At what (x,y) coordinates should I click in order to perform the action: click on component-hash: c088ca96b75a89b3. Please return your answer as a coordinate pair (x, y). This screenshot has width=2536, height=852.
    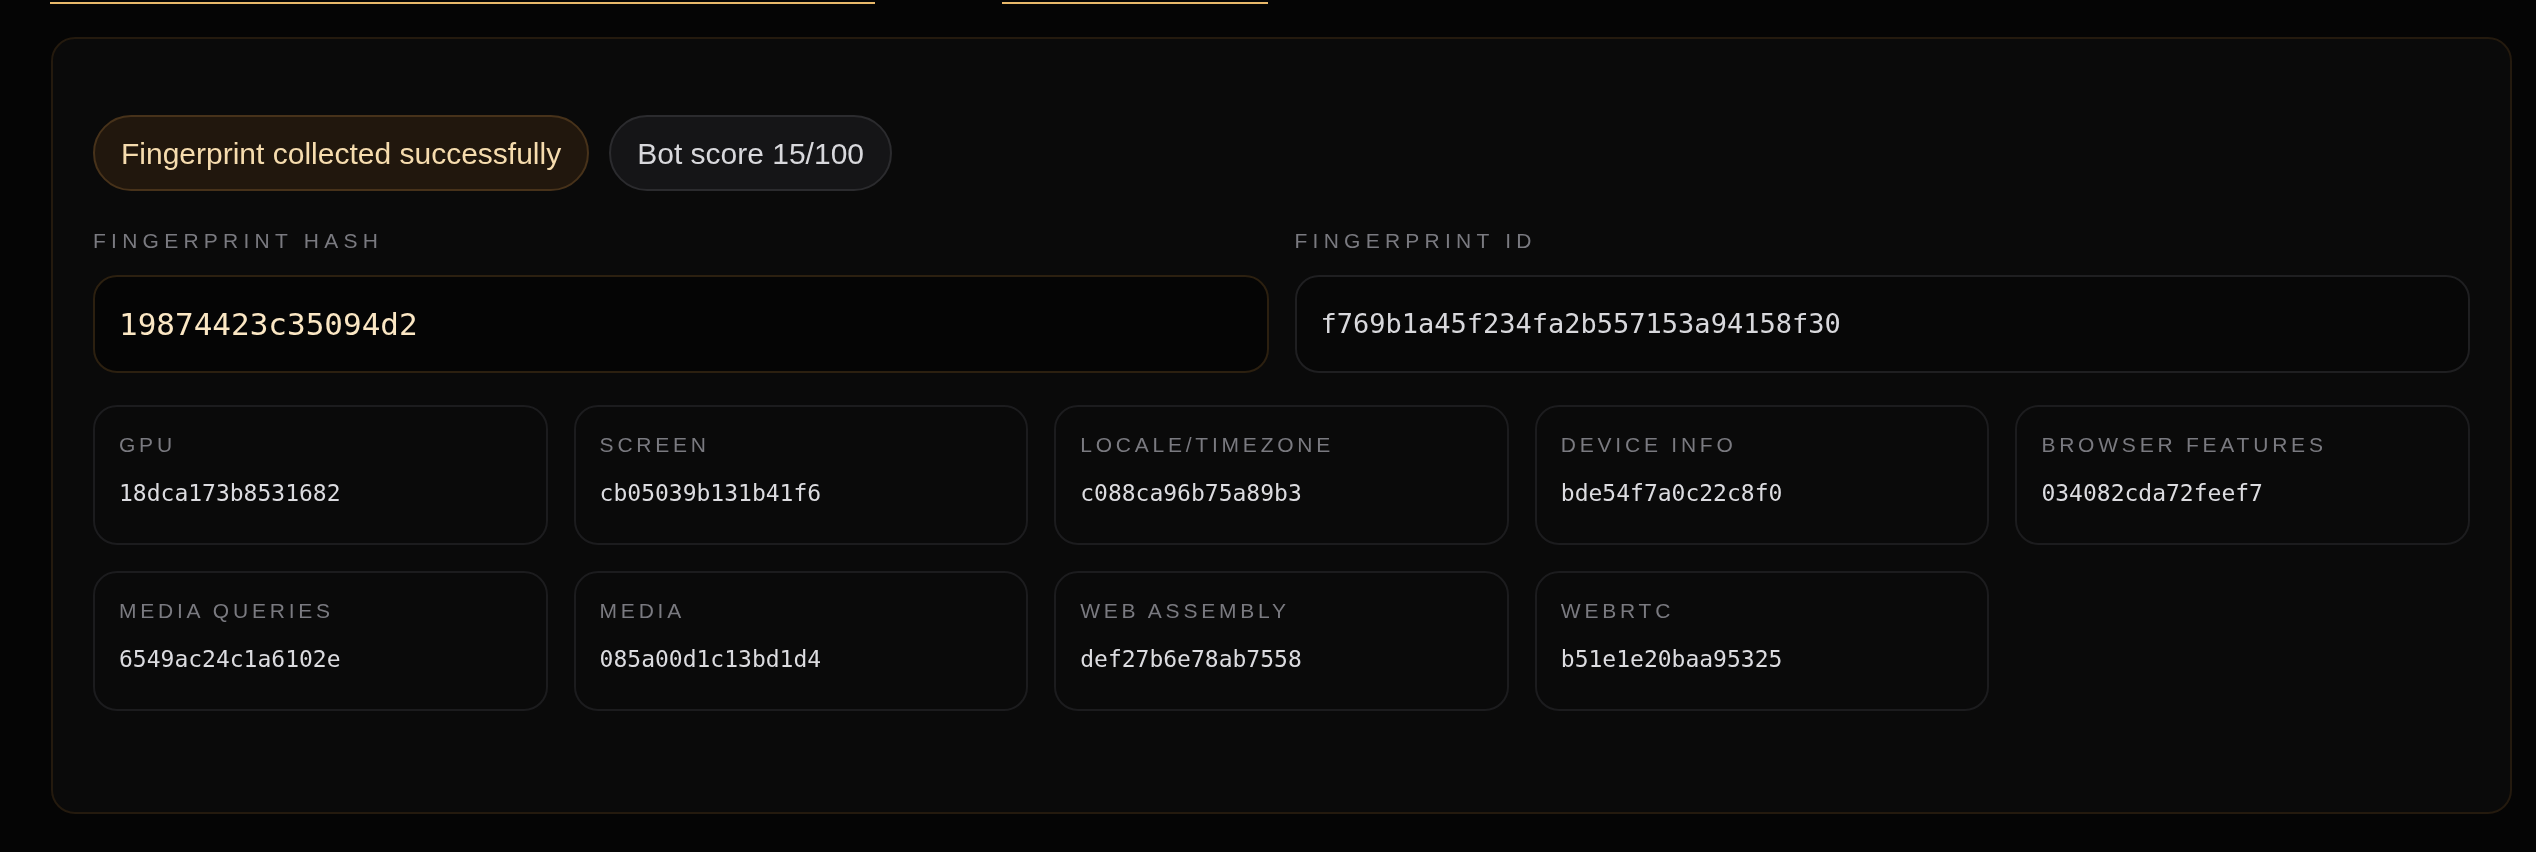
    Looking at the image, I should click on (1191, 493).